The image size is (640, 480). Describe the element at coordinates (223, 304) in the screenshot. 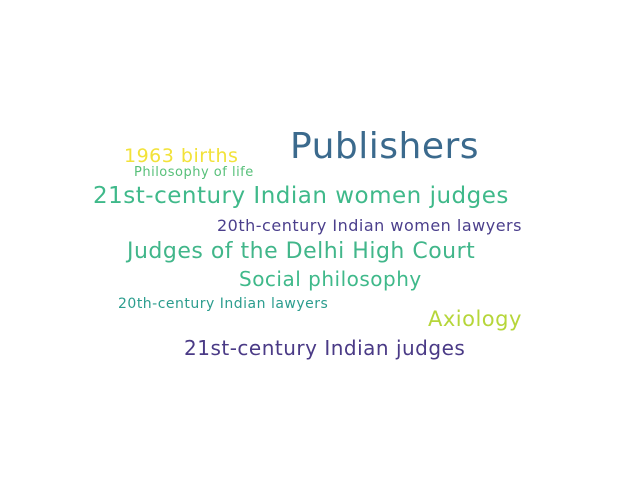

I see `word-20th-century-indian-lawyers: 20th-century Indian lawyers` at that location.